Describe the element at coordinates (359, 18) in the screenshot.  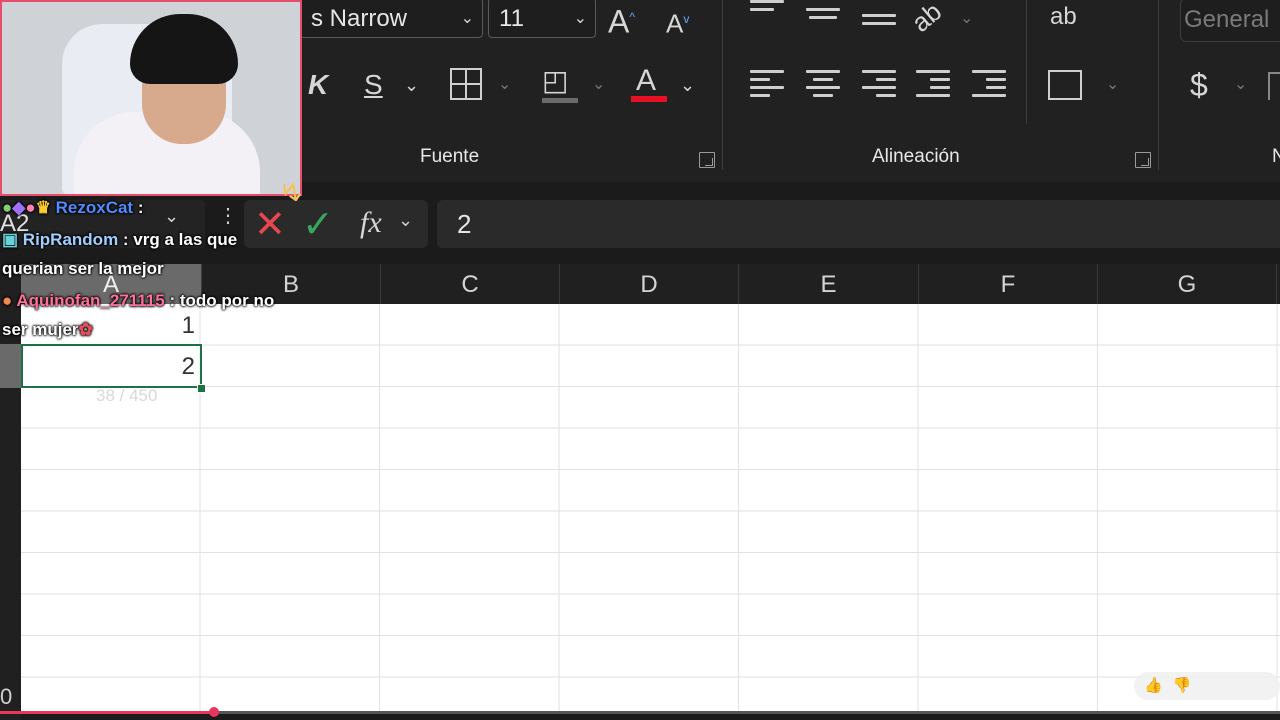
I see `font-name-value: s Narrow` at that location.